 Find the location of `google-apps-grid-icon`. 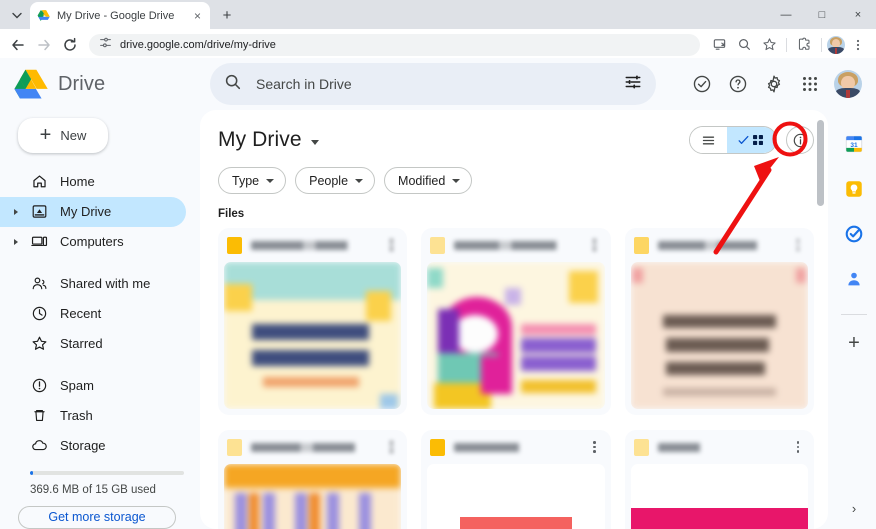

google-apps-grid-icon is located at coordinates (810, 84).